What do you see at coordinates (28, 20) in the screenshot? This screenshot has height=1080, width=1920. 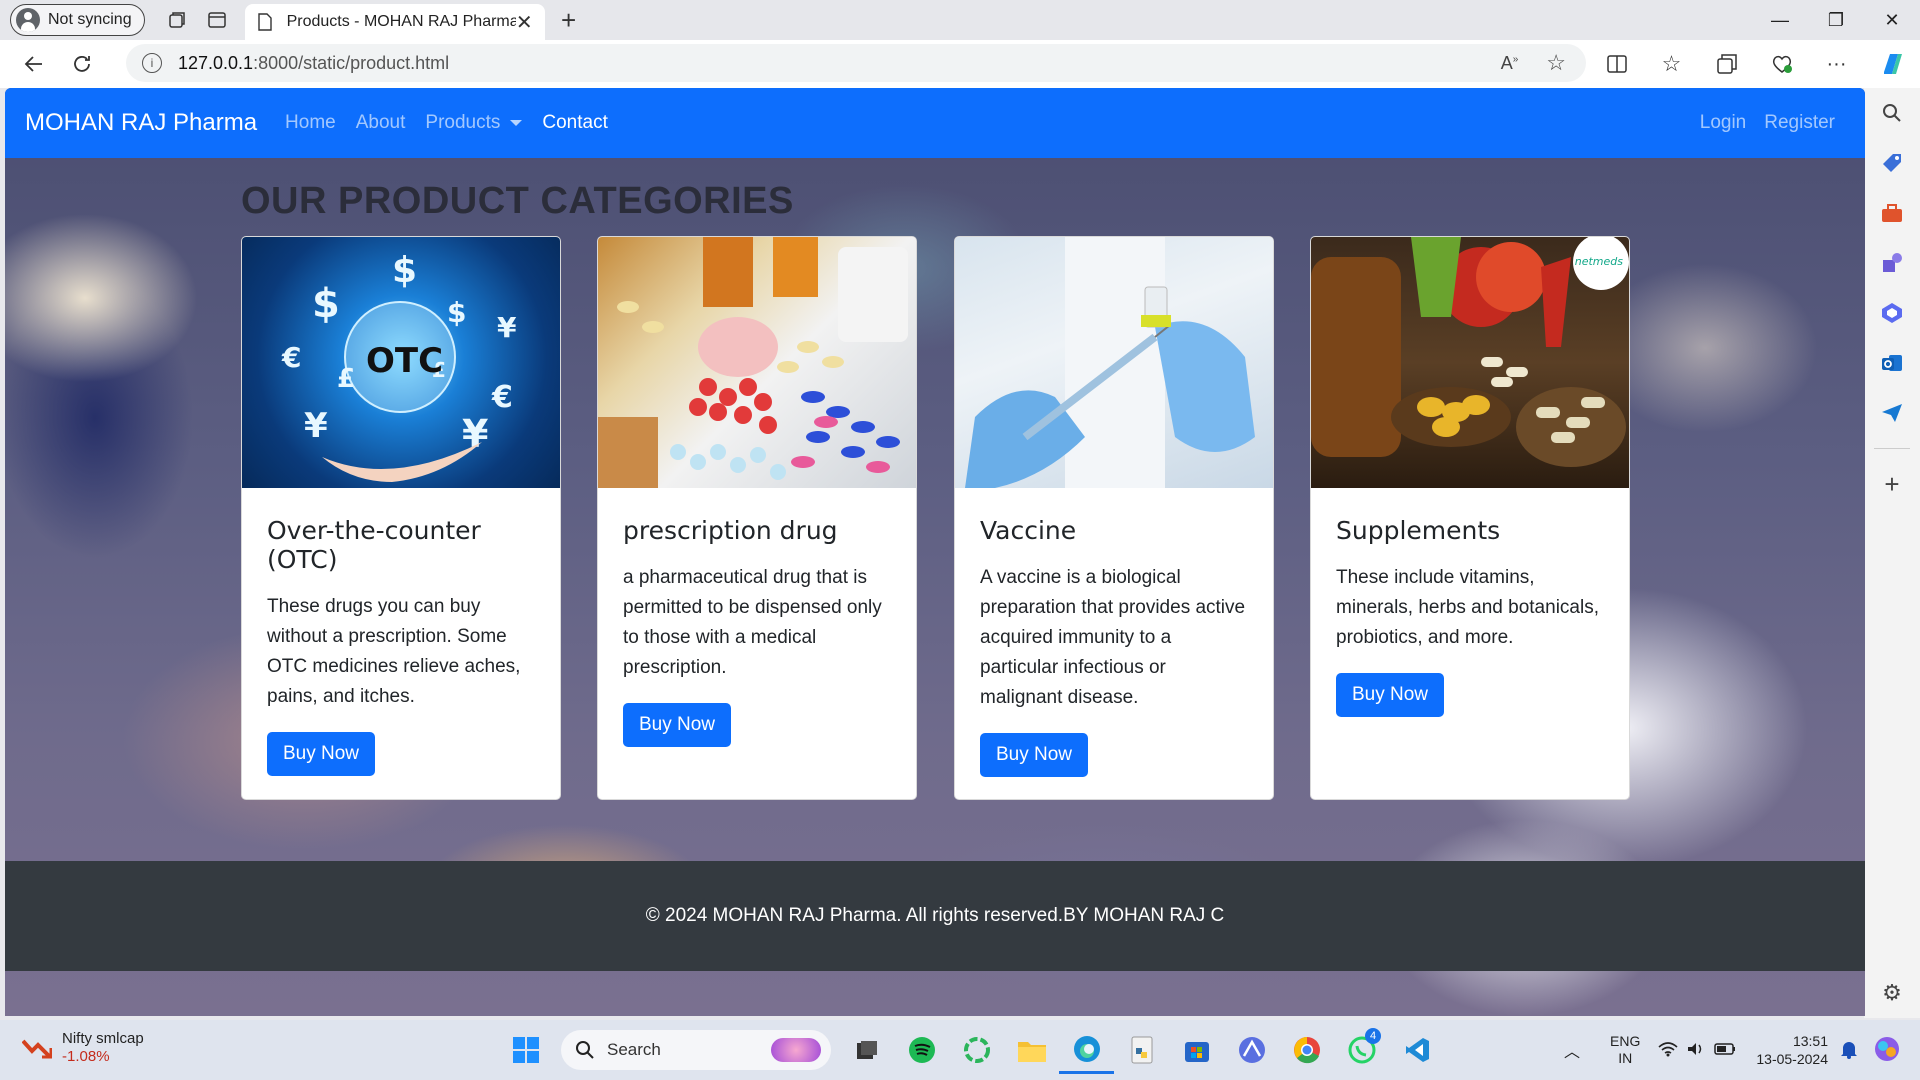 I see `profile-avatar-icon` at bounding box center [28, 20].